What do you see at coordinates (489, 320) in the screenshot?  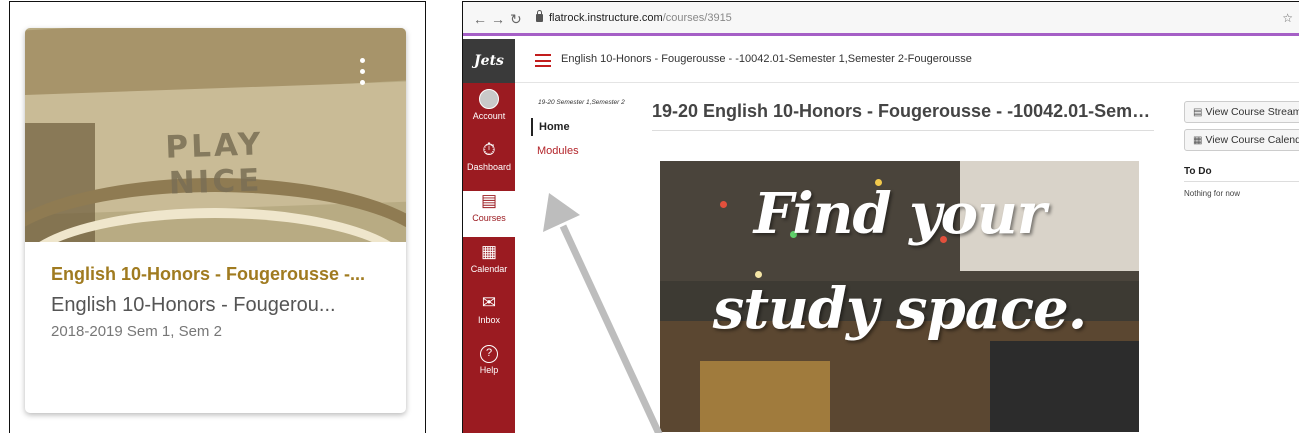 I see `gnav-label: Inbox` at bounding box center [489, 320].